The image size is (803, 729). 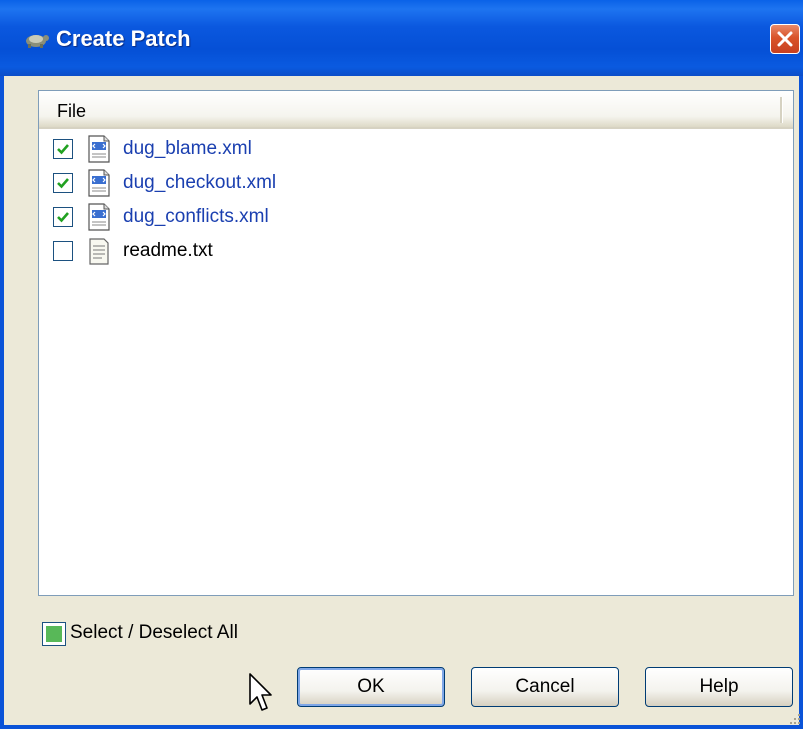 I want to click on window-title: Create Patch, so click(x=123, y=38).